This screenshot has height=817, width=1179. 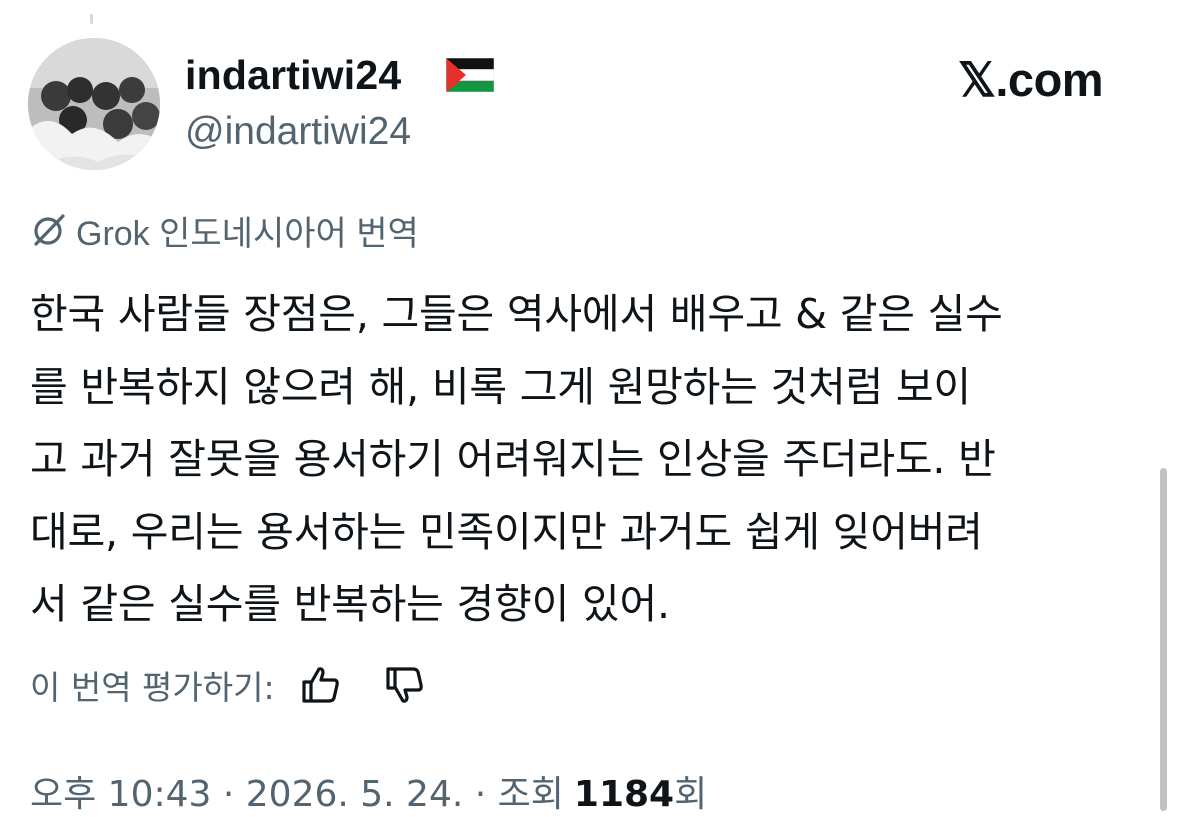 I want to click on rating-label: 이 번역 평가하기:, so click(x=152, y=687).